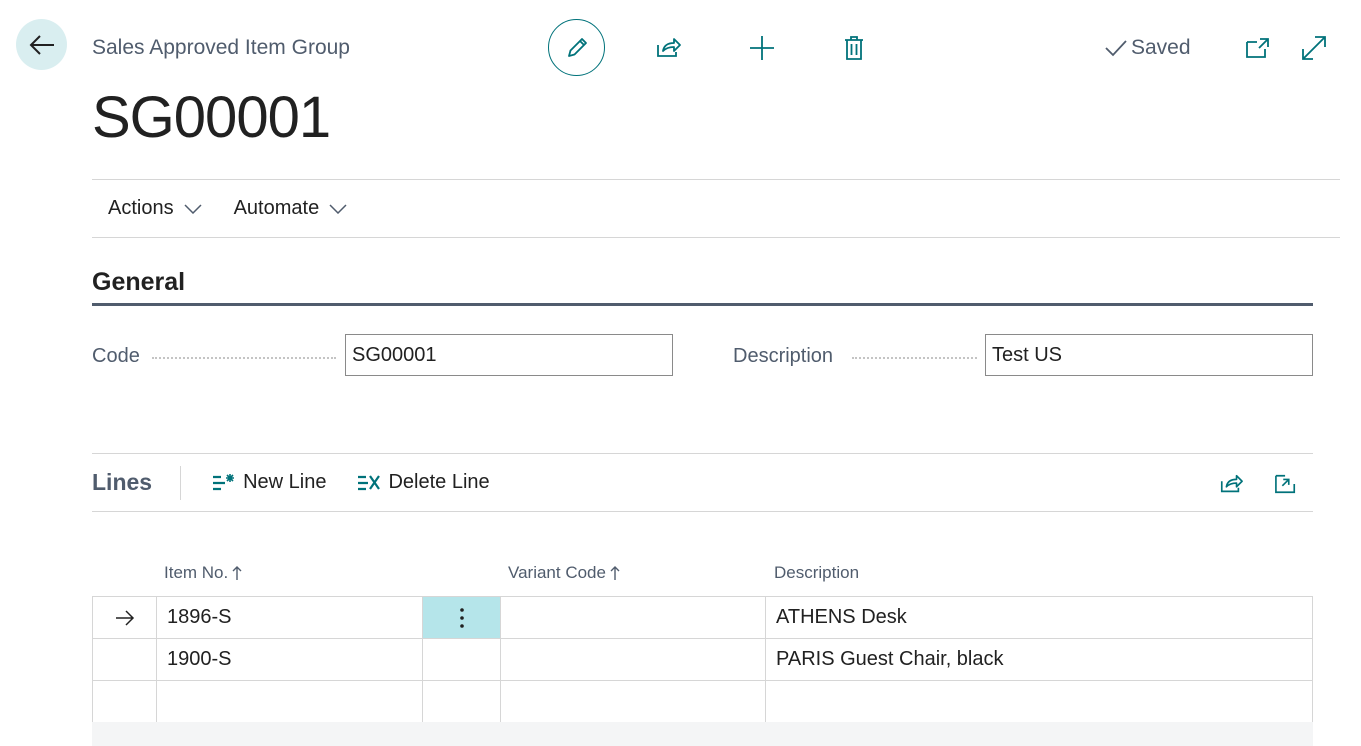 This screenshot has width=1361, height=746. I want to click on more-vertical-icon, so click(462, 617).